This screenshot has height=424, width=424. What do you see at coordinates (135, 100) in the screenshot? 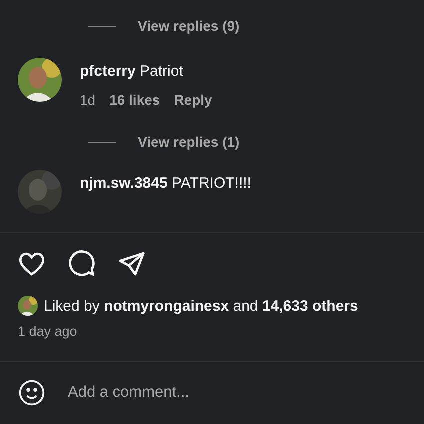
I see `likes-count: 16 likes` at bounding box center [135, 100].